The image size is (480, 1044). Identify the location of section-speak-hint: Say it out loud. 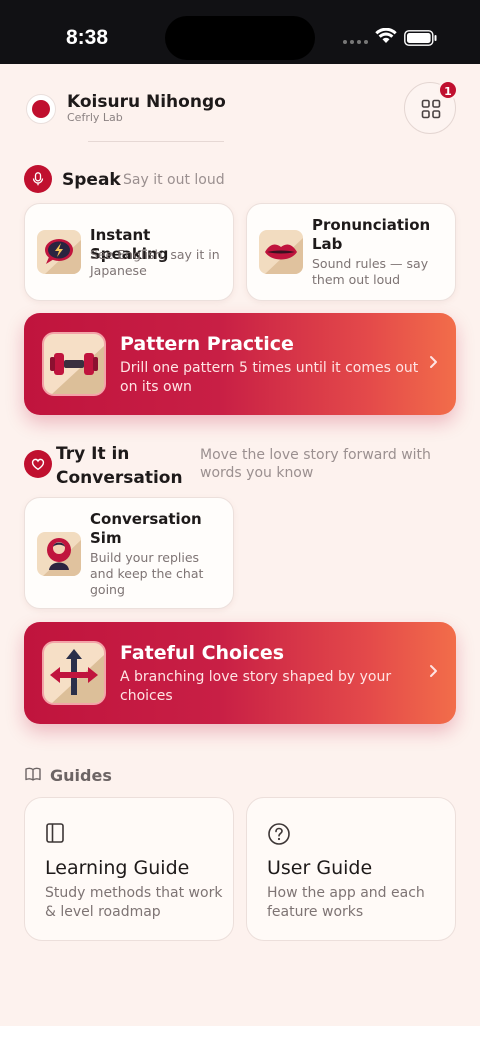
(174, 180).